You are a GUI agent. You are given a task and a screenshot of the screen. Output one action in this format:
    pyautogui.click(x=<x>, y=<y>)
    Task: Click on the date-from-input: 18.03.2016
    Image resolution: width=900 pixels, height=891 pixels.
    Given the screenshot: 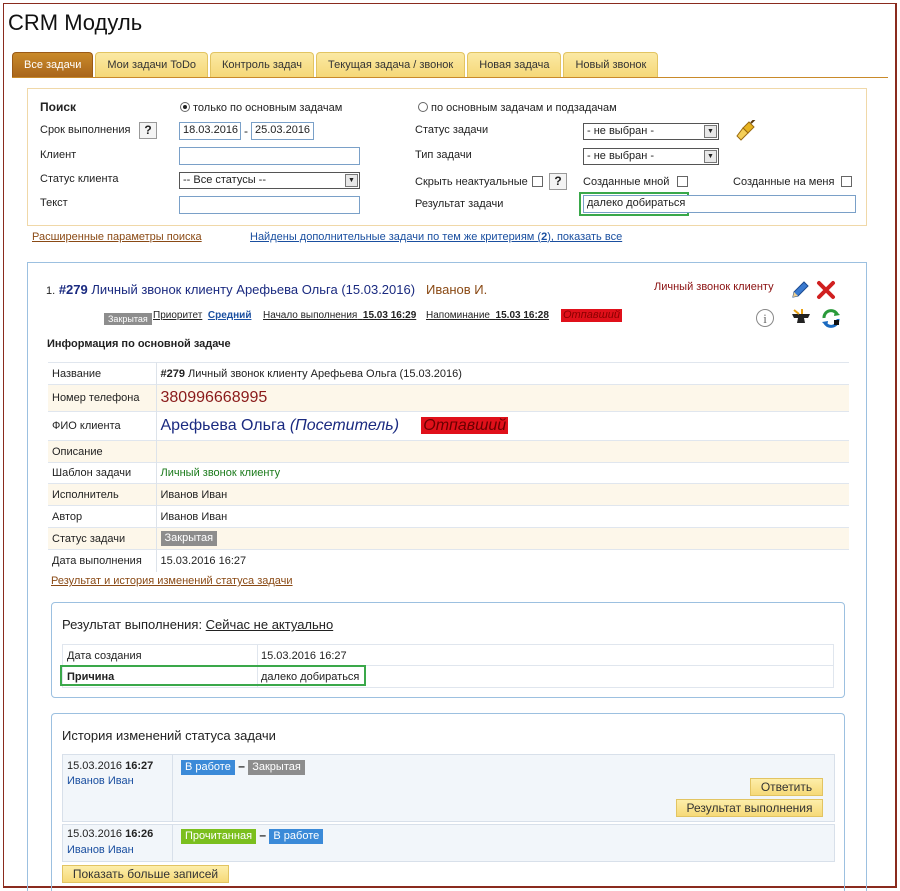 What is the action you would take?
    pyautogui.click(x=210, y=131)
    